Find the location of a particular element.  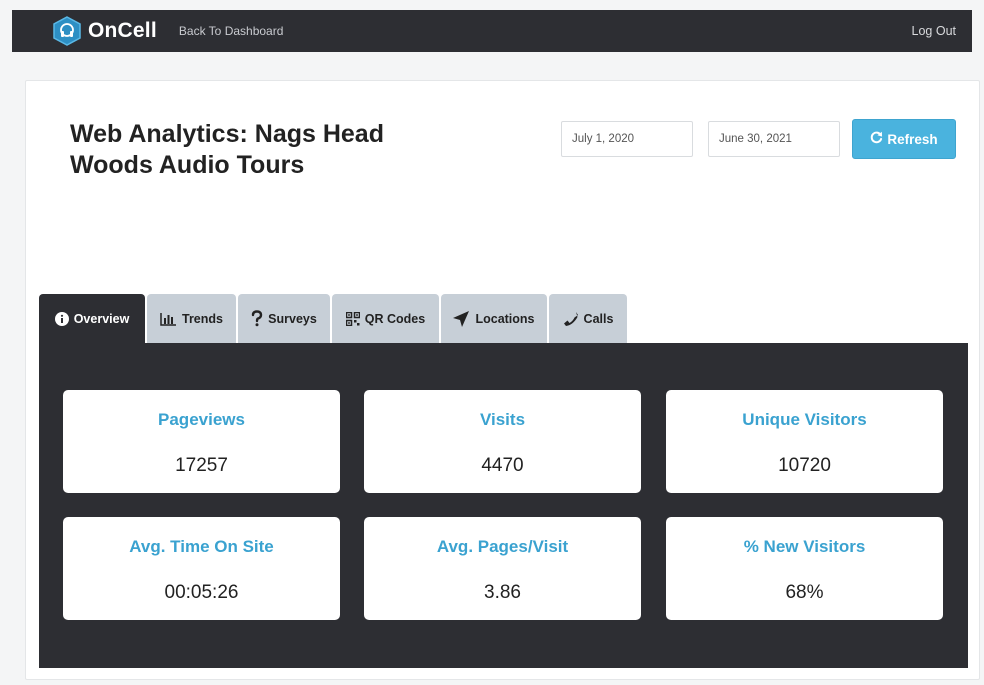

log-out-link: Log Out is located at coordinates (934, 31).